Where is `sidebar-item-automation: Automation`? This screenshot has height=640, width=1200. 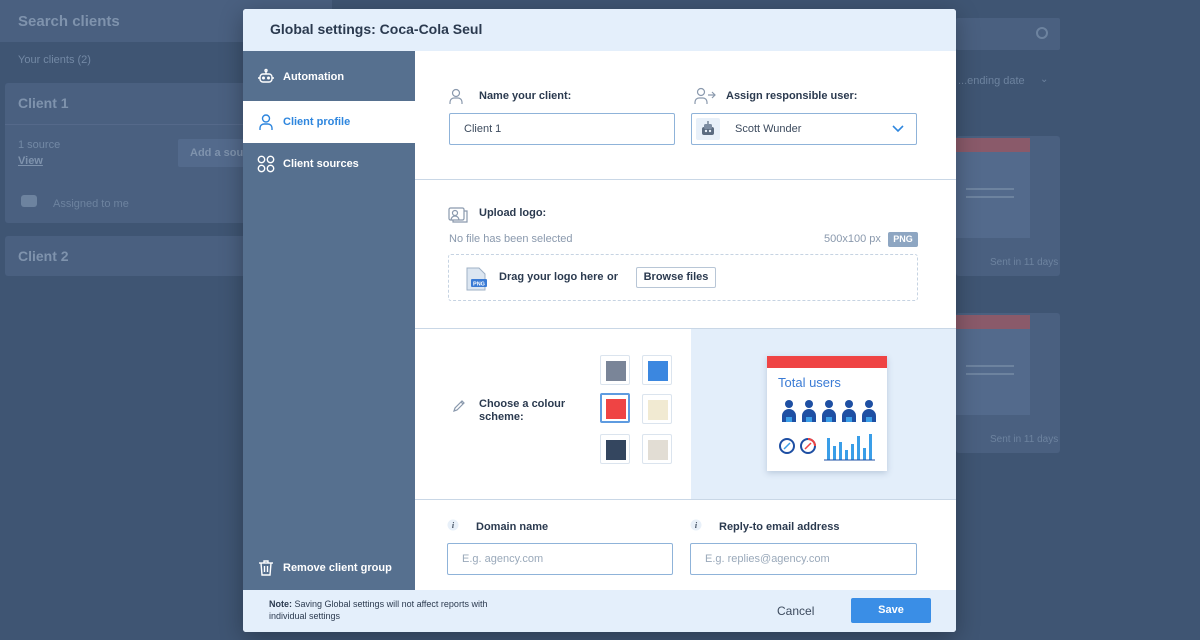
sidebar-item-automation: Automation is located at coordinates (329, 77).